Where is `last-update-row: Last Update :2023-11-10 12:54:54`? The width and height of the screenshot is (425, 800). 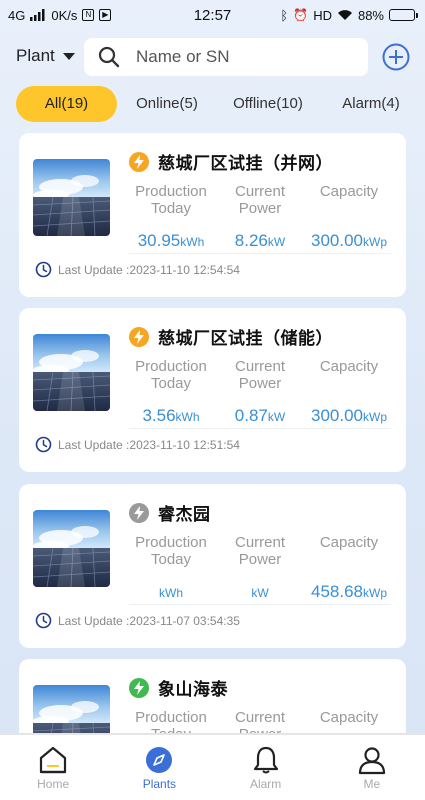 last-update-row: Last Update :2023-11-10 12:54:54 is located at coordinates (137, 269).